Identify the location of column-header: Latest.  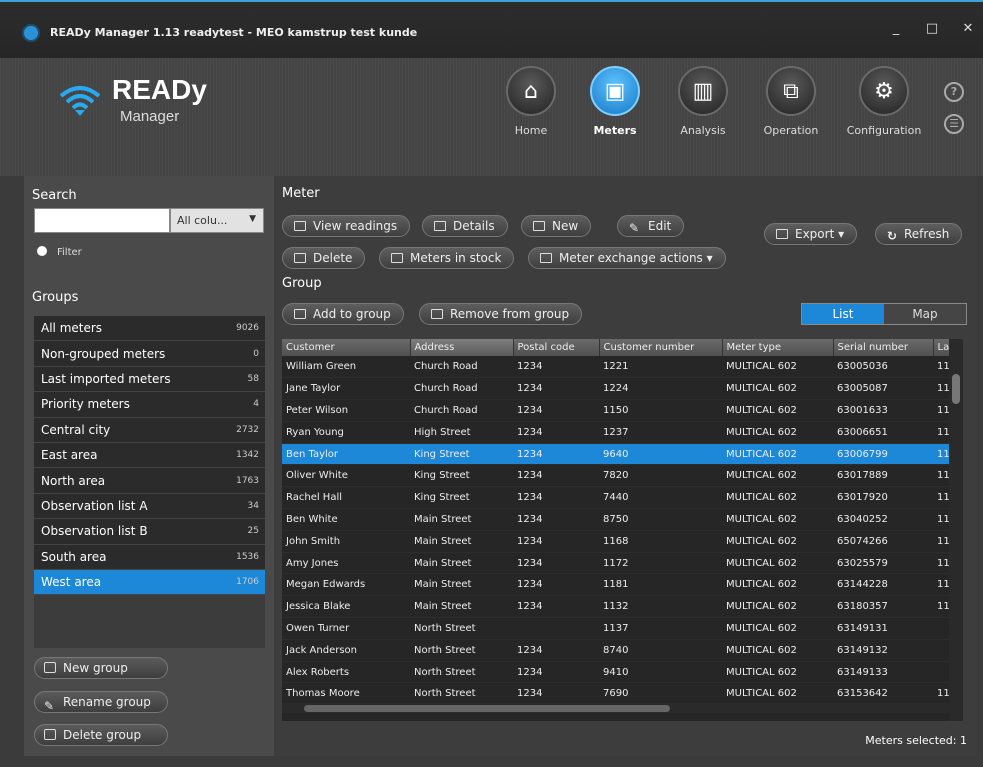
(941, 347).